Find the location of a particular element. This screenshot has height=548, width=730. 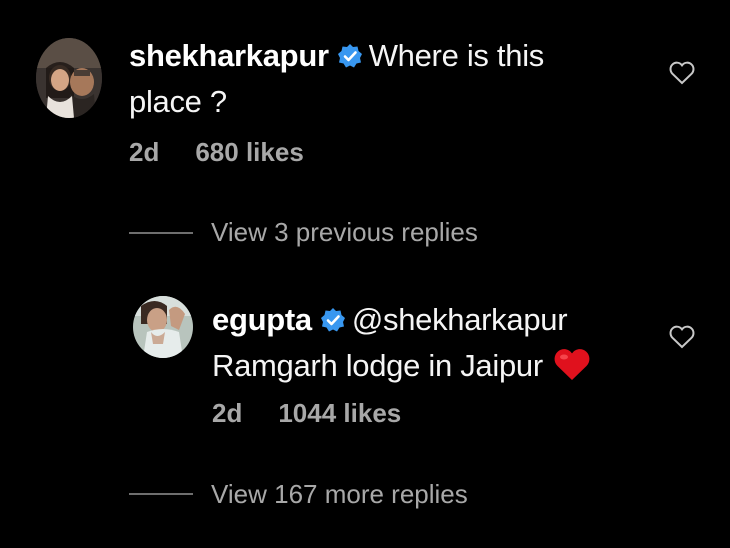

comment-like-heart-icon is located at coordinates (682, 75).